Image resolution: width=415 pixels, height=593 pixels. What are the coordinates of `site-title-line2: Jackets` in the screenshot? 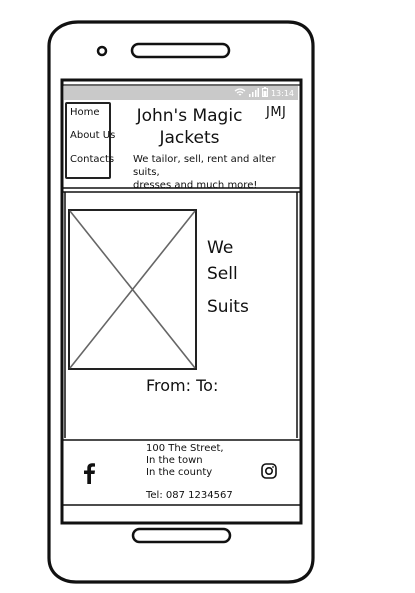 It's located at (189, 138).